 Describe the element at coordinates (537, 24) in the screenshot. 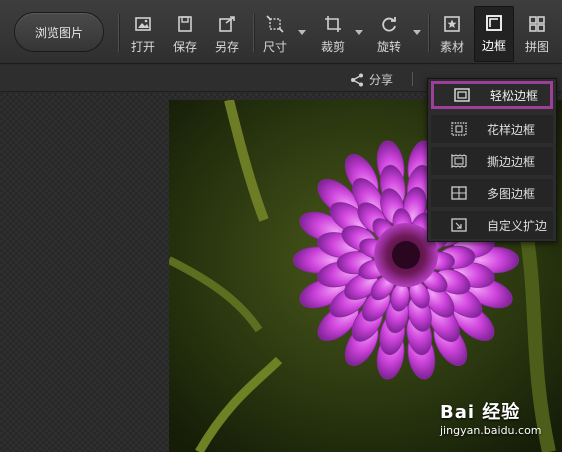

I see `grid-icon` at that location.